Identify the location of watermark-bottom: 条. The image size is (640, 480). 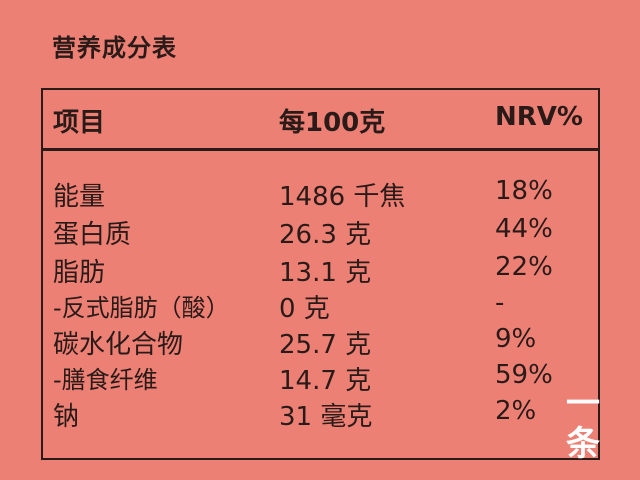
(583, 444).